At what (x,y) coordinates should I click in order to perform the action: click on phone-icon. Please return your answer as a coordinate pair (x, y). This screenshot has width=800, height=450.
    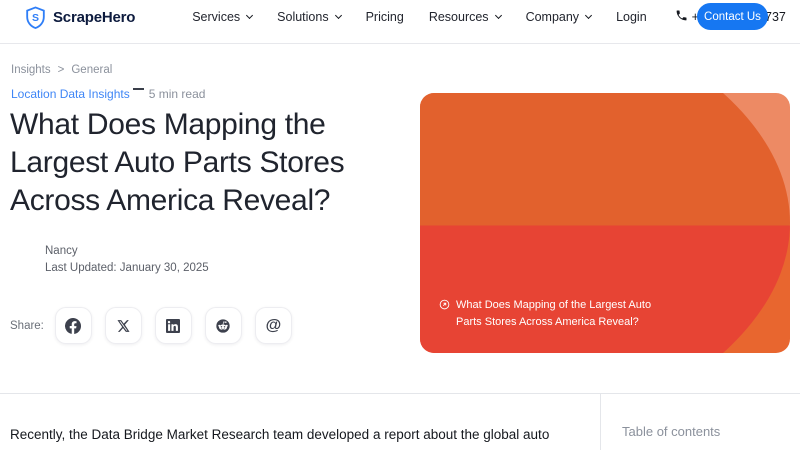
    Looking at the image, I should click on (681, 17).